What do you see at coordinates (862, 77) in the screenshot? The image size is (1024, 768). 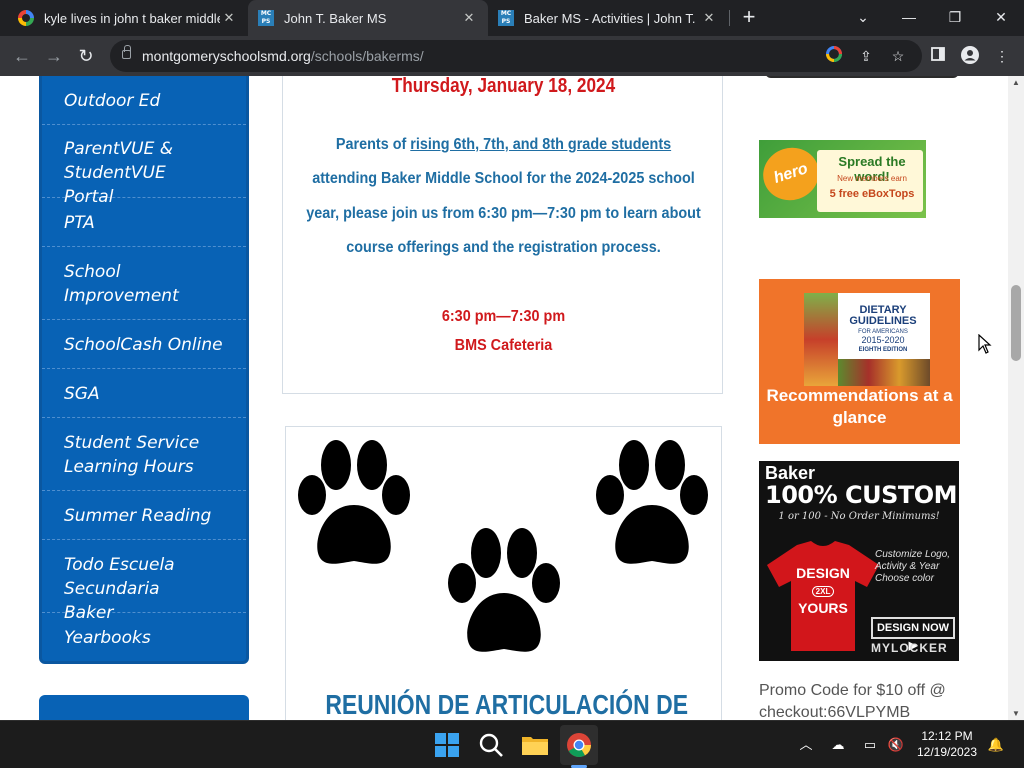 I see `right-column-button` at bounding box center [862, 77].